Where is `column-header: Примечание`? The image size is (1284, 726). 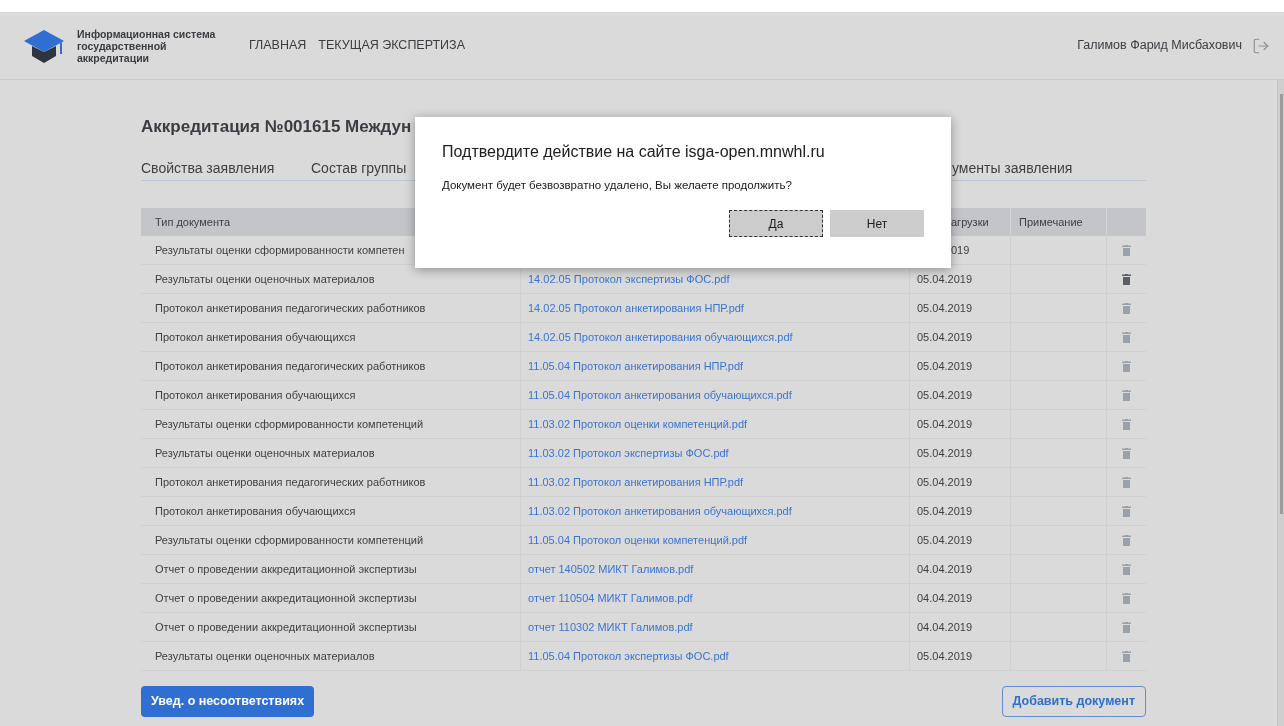 column-header: Примечание is located at coordinates (1051, 222).